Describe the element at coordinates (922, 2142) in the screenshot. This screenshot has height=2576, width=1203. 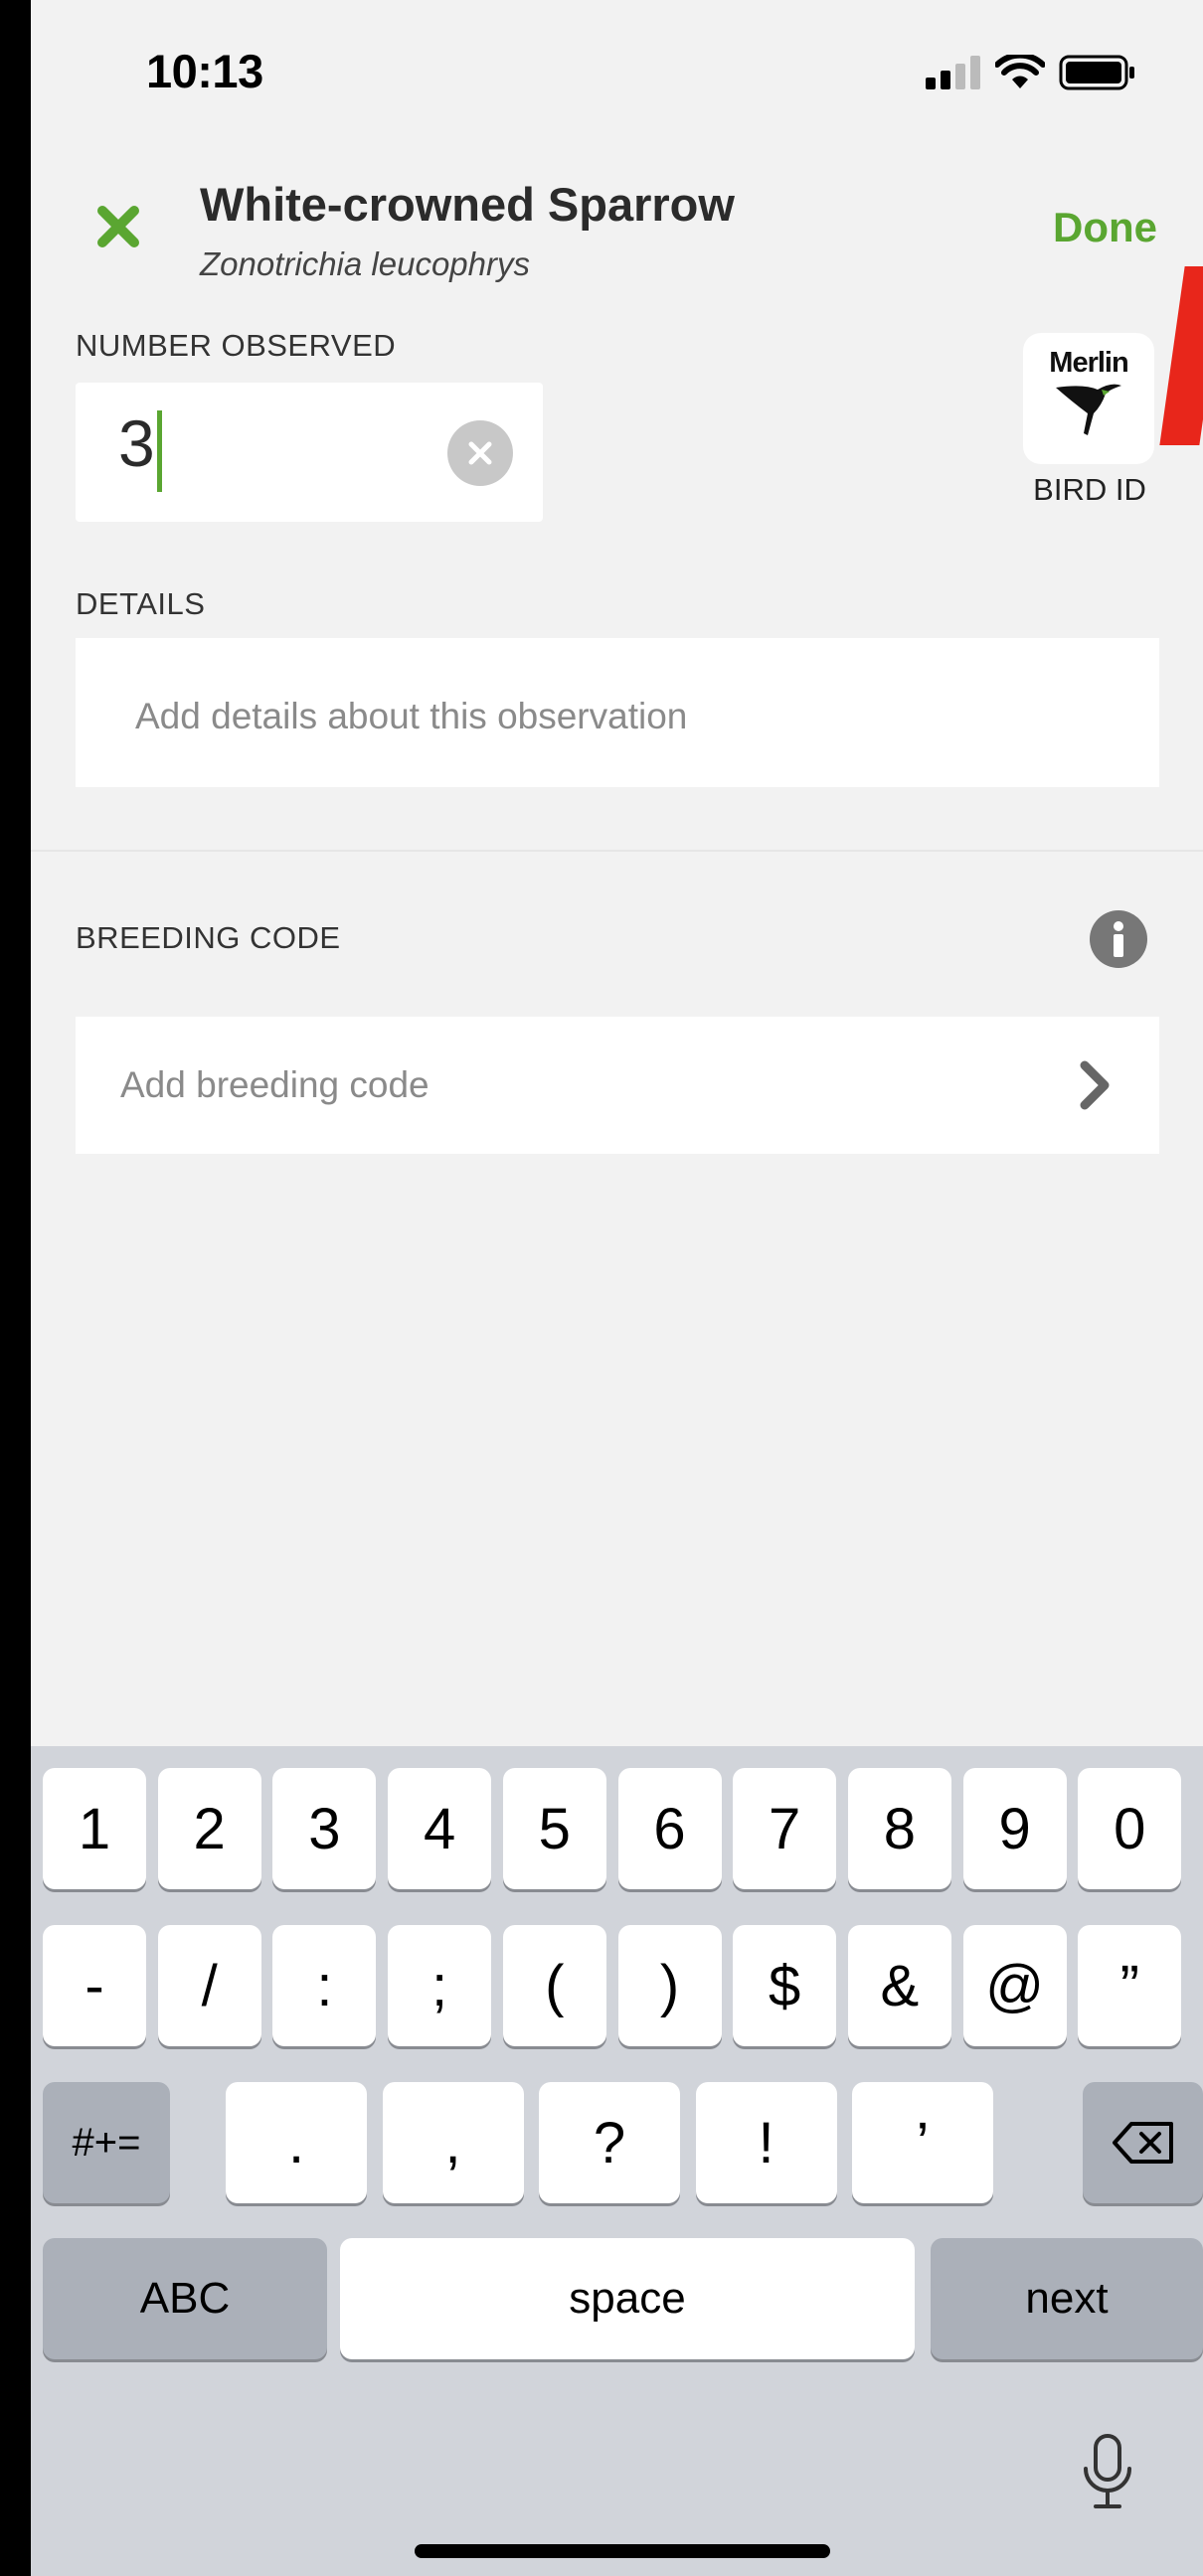
I see `punctuation-key: ’` at that location.